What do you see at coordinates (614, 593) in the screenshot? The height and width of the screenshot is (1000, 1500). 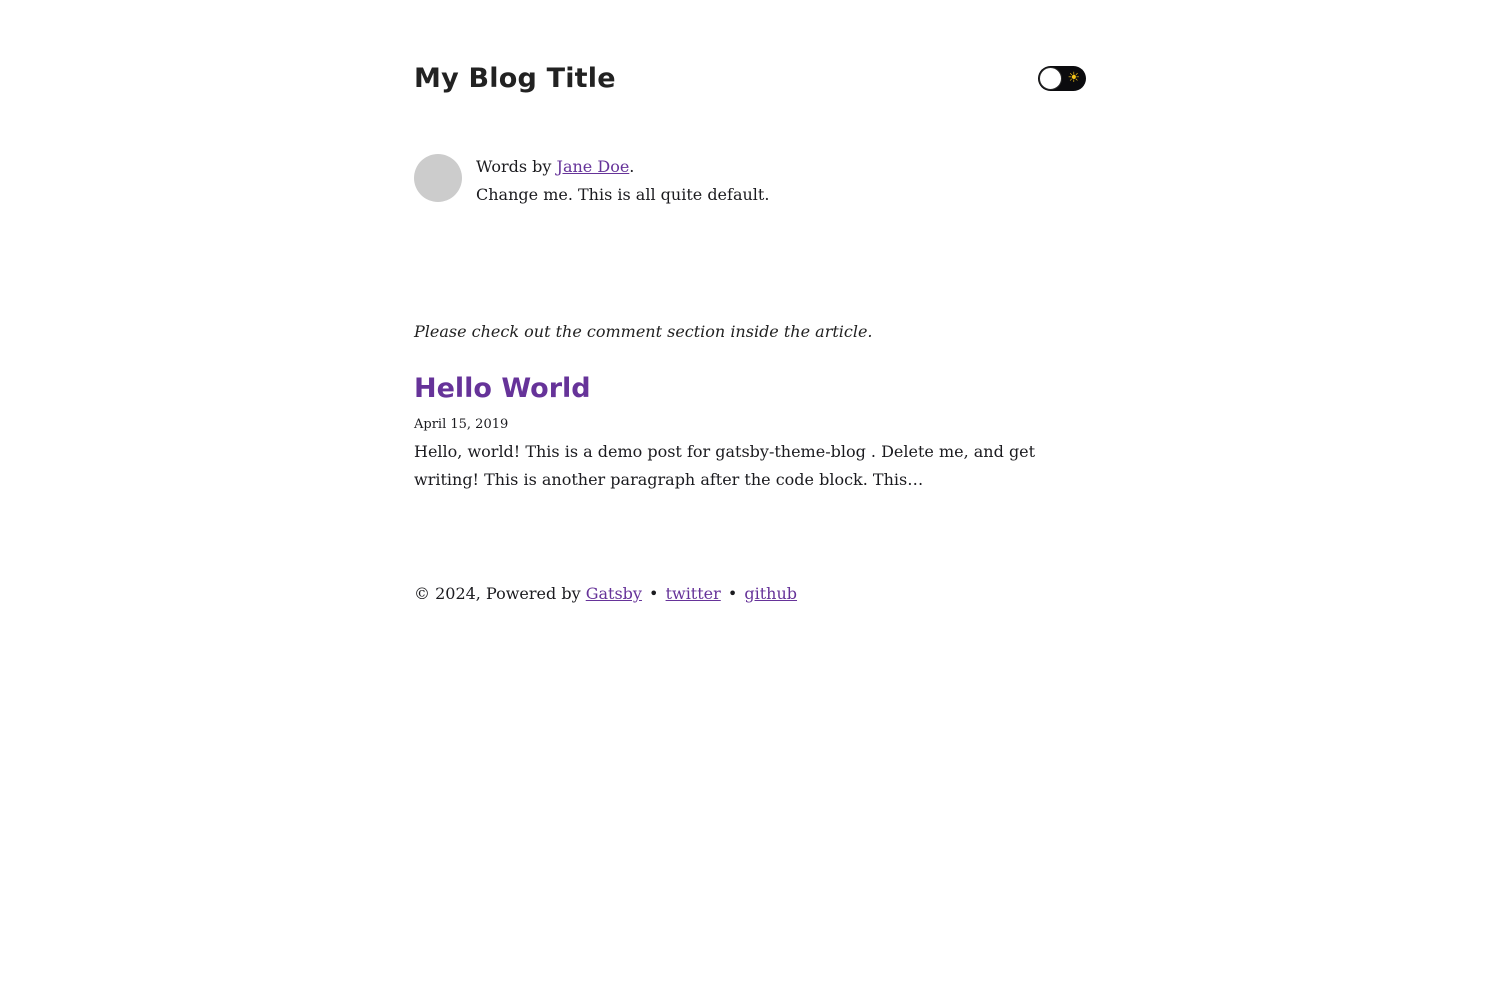 I see `gatsby-link: Gatsby` at bounding box center [614, 593].